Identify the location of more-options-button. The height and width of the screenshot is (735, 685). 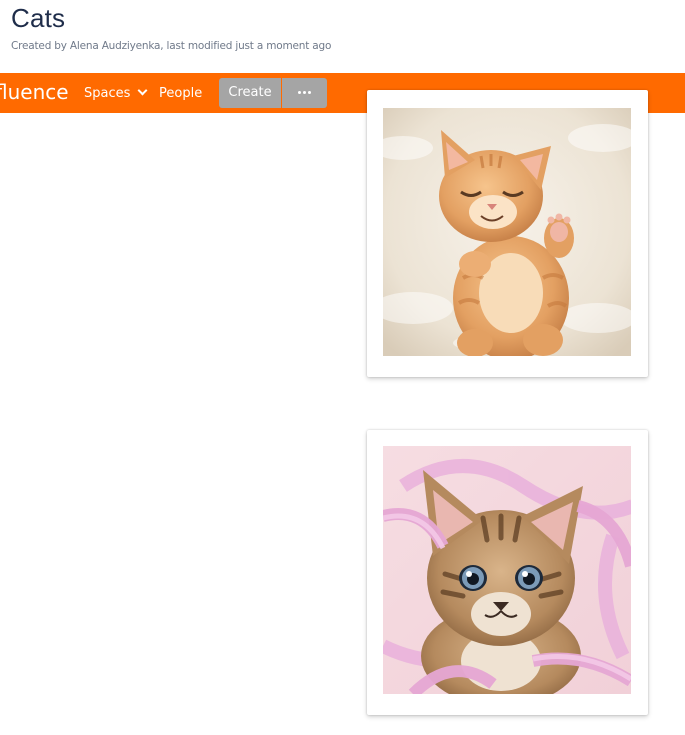
(304, 93).